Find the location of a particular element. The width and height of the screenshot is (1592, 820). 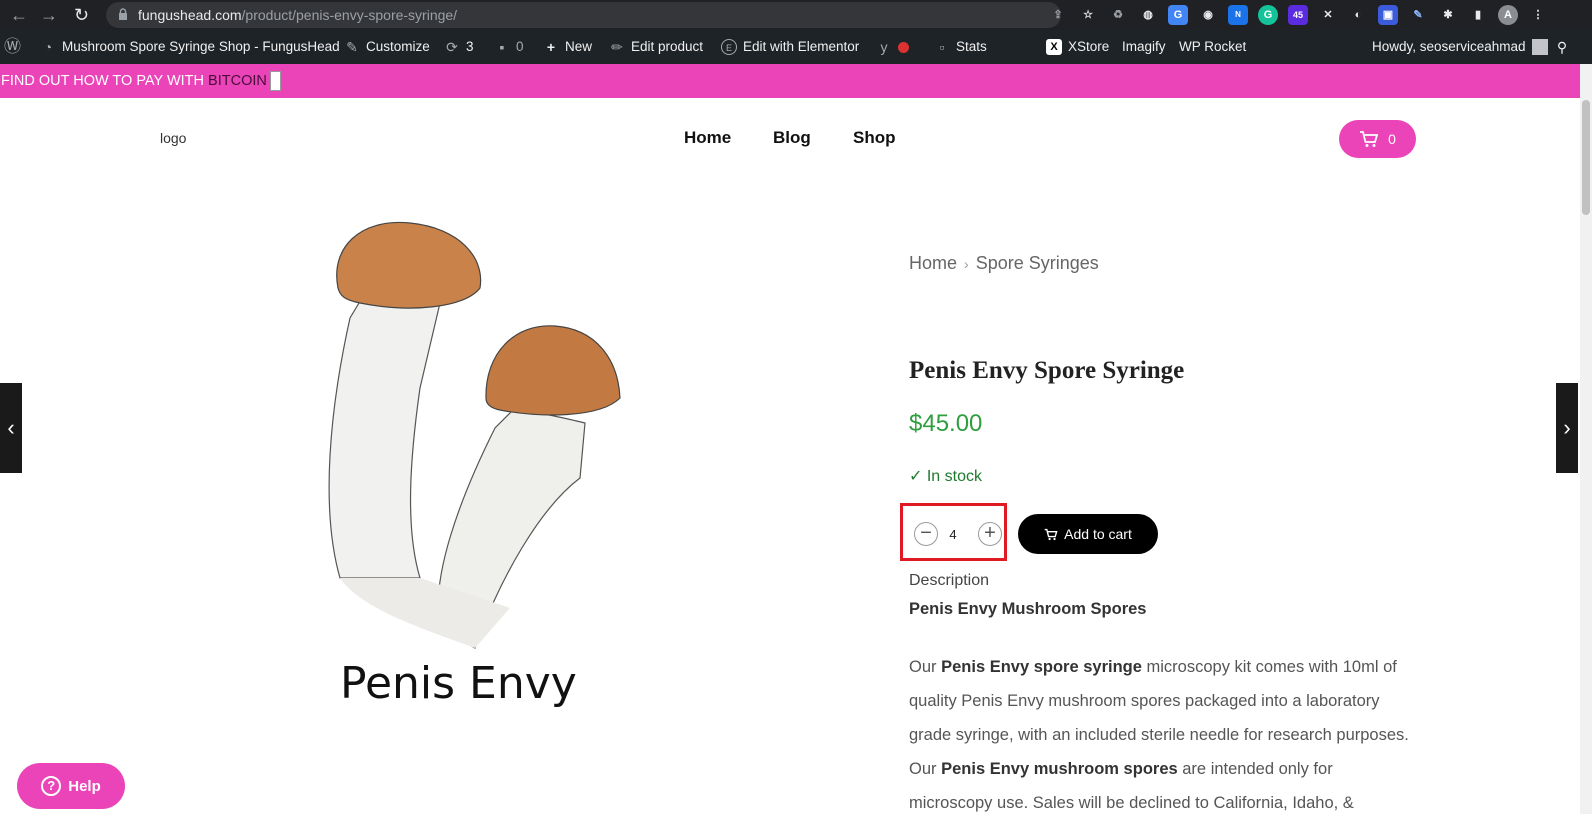

next-product-arrow: › is located at coordinates (1567, 428).